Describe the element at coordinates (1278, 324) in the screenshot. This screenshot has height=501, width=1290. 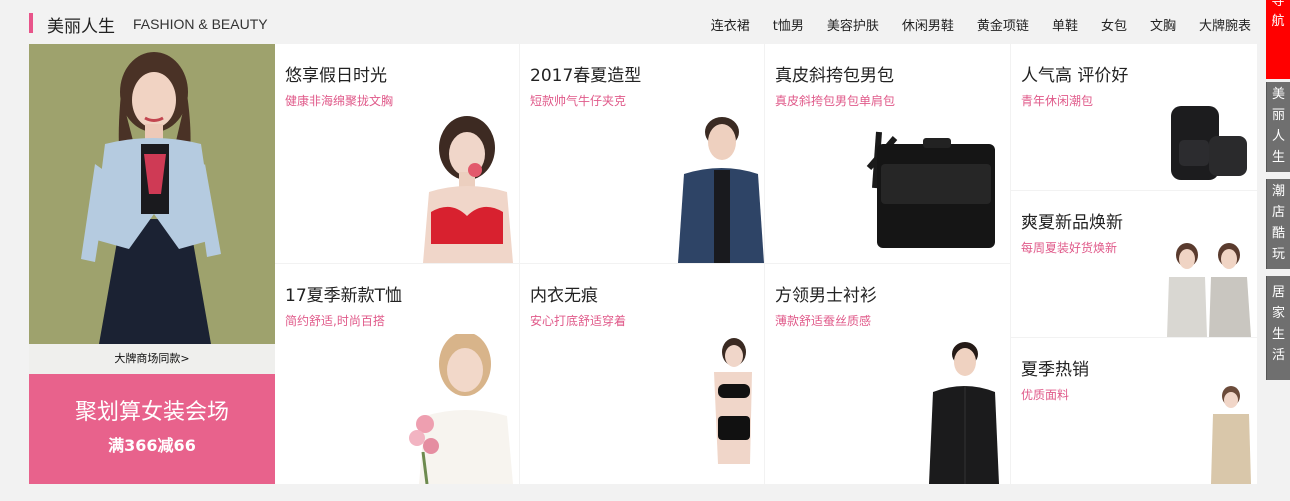
I see `side-nav-label: 居家生活` at that location.